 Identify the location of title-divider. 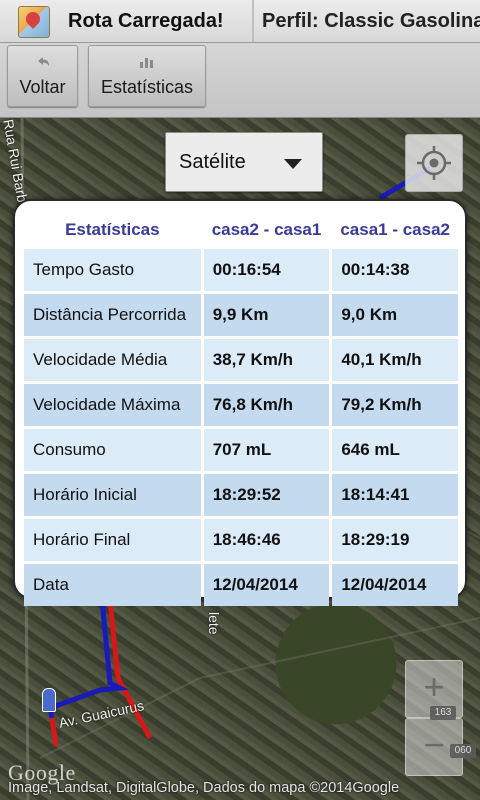
(253, 21).